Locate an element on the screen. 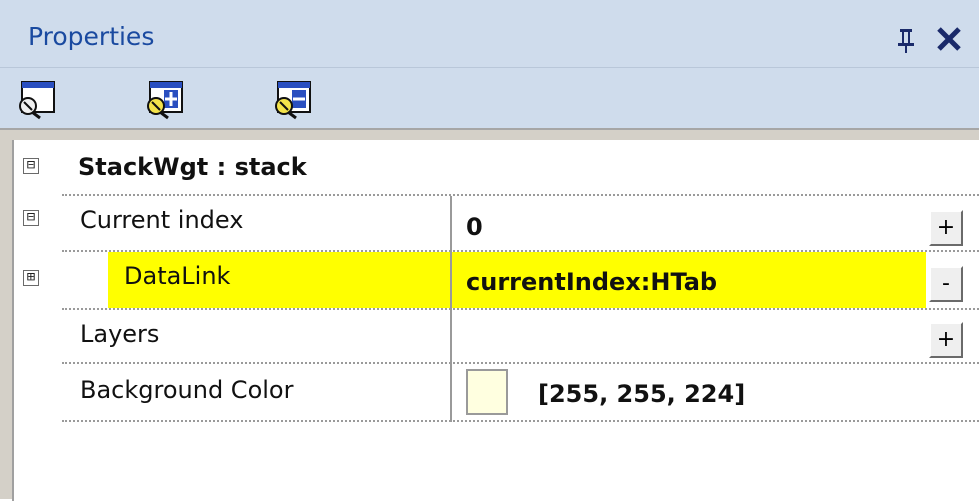 Image resolution: width=979 pixels, height=501 pixels. property-row-background-color: Background Color [255, 255, 224] is located at coordinates (496, 393).